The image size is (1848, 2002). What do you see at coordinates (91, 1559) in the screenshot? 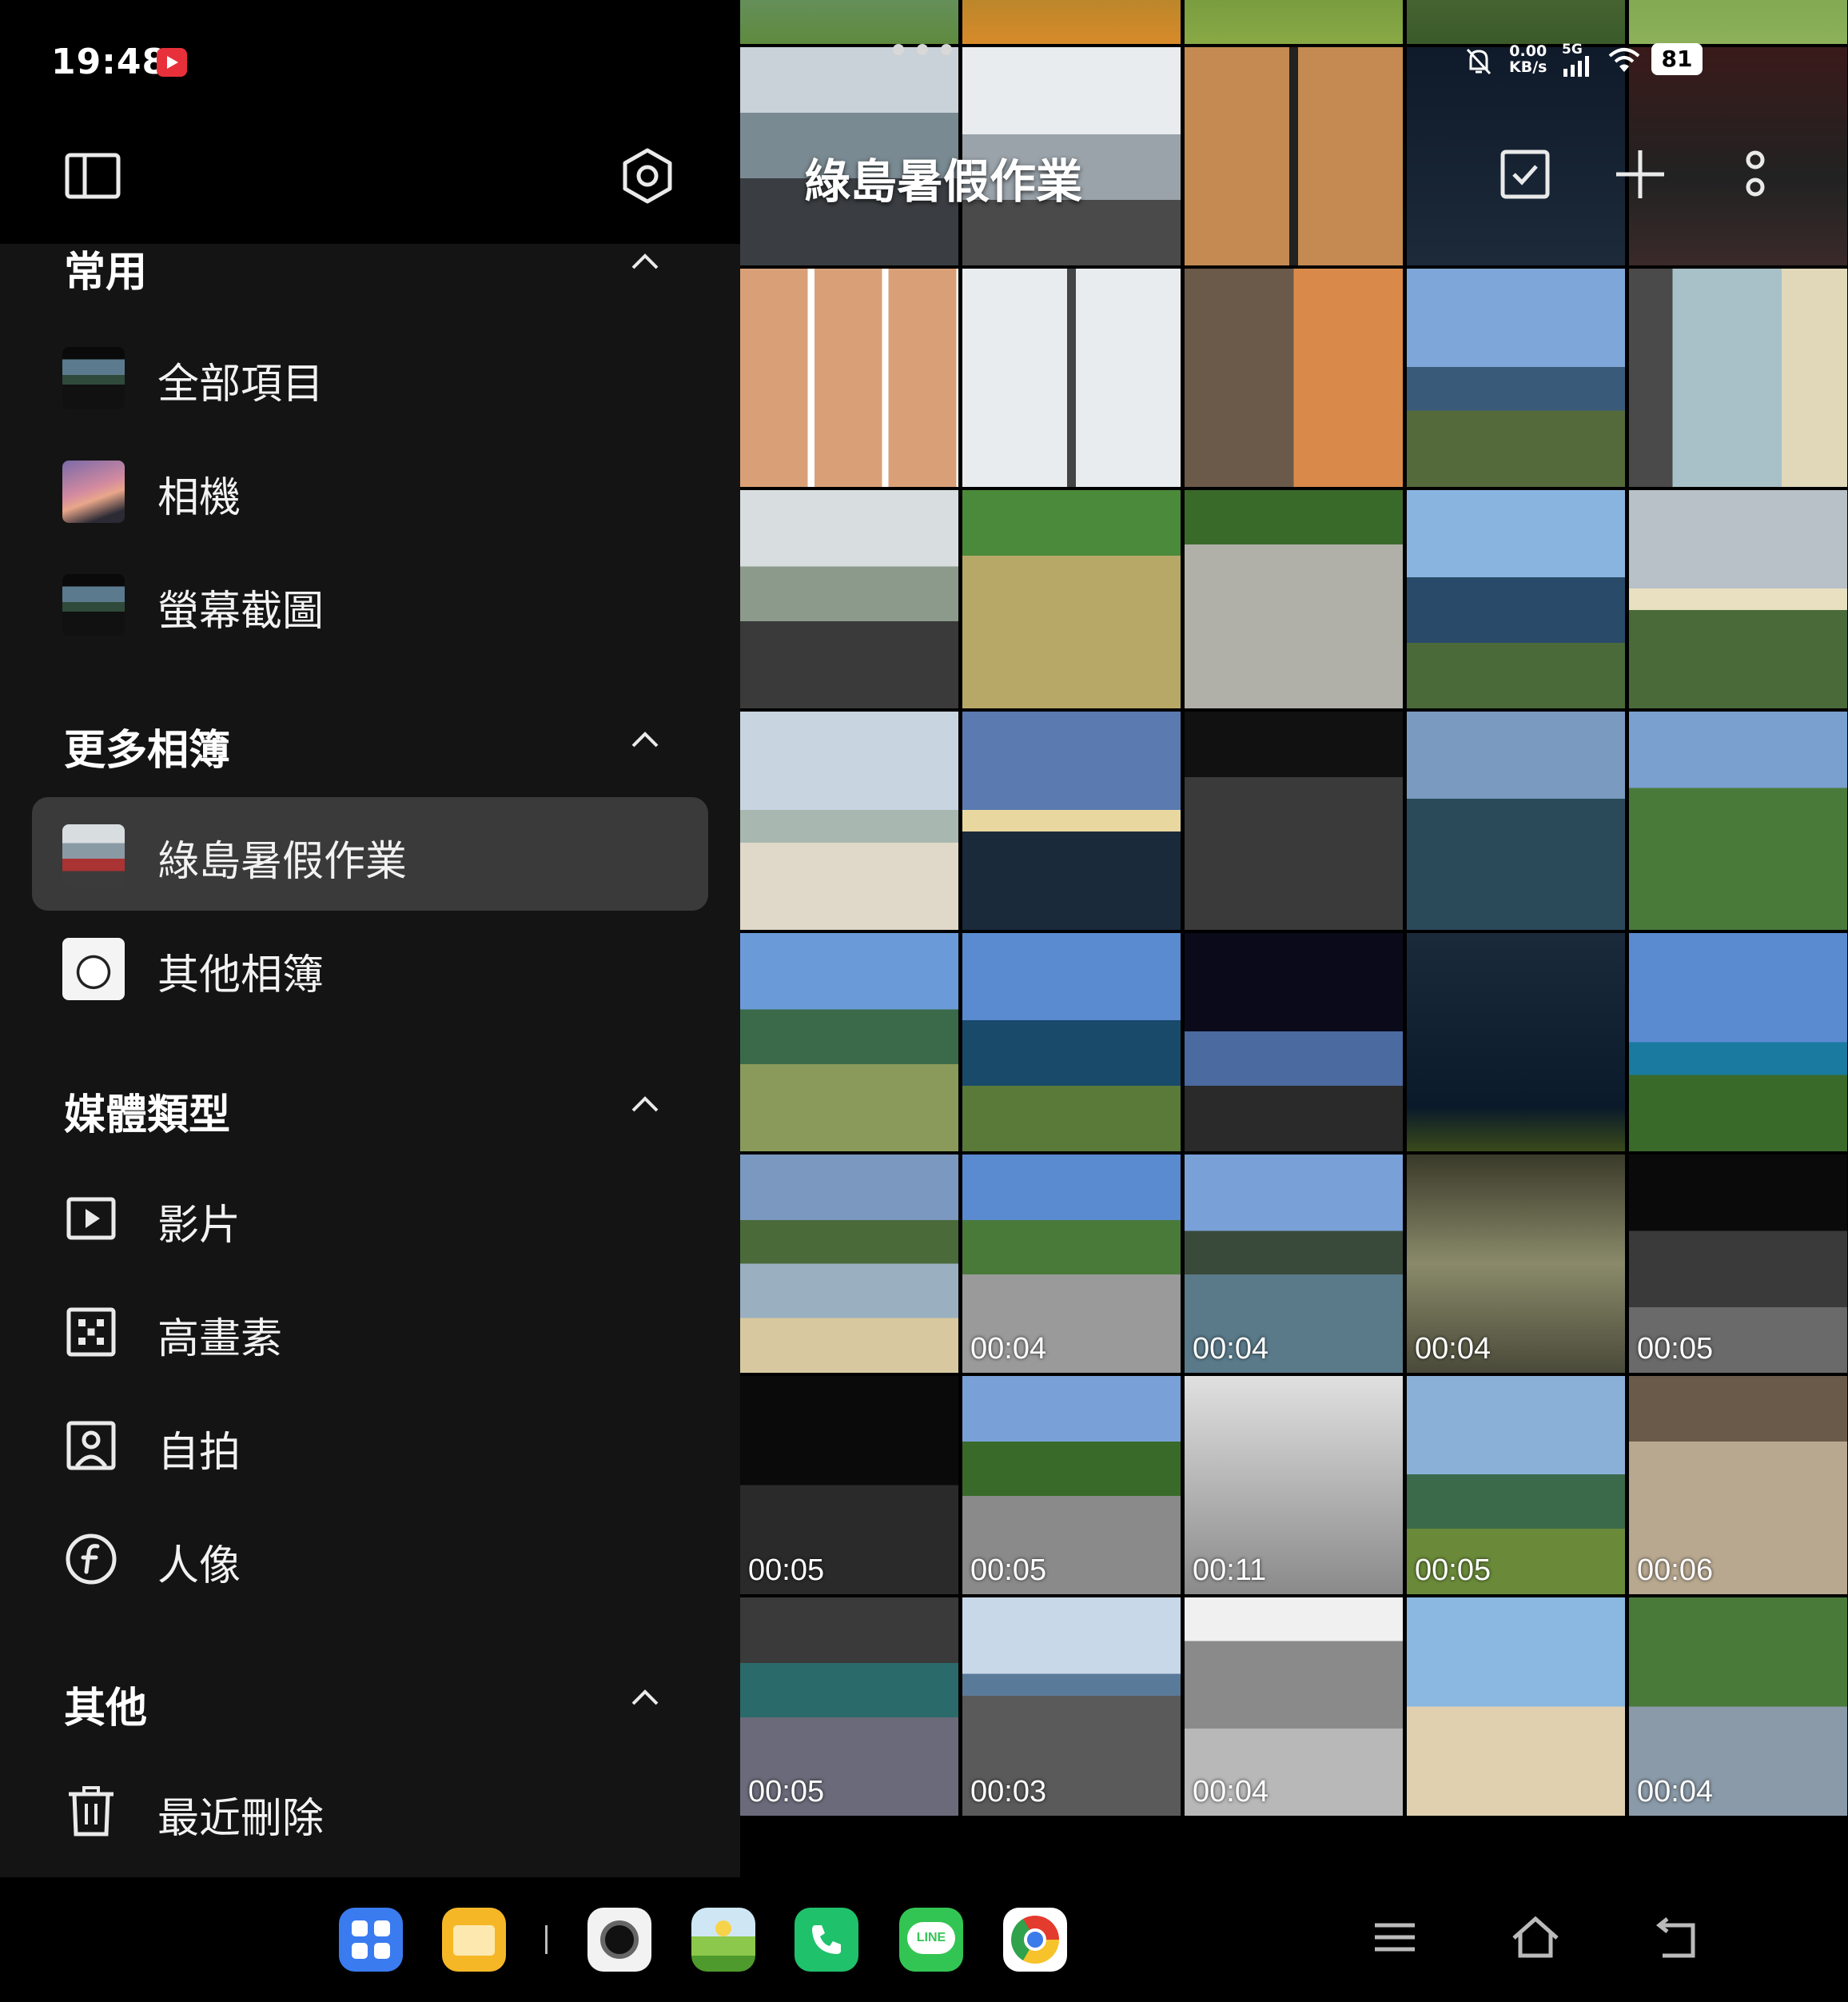
I see `aperture-portrait-icon` at bounding box center [91, 1559].